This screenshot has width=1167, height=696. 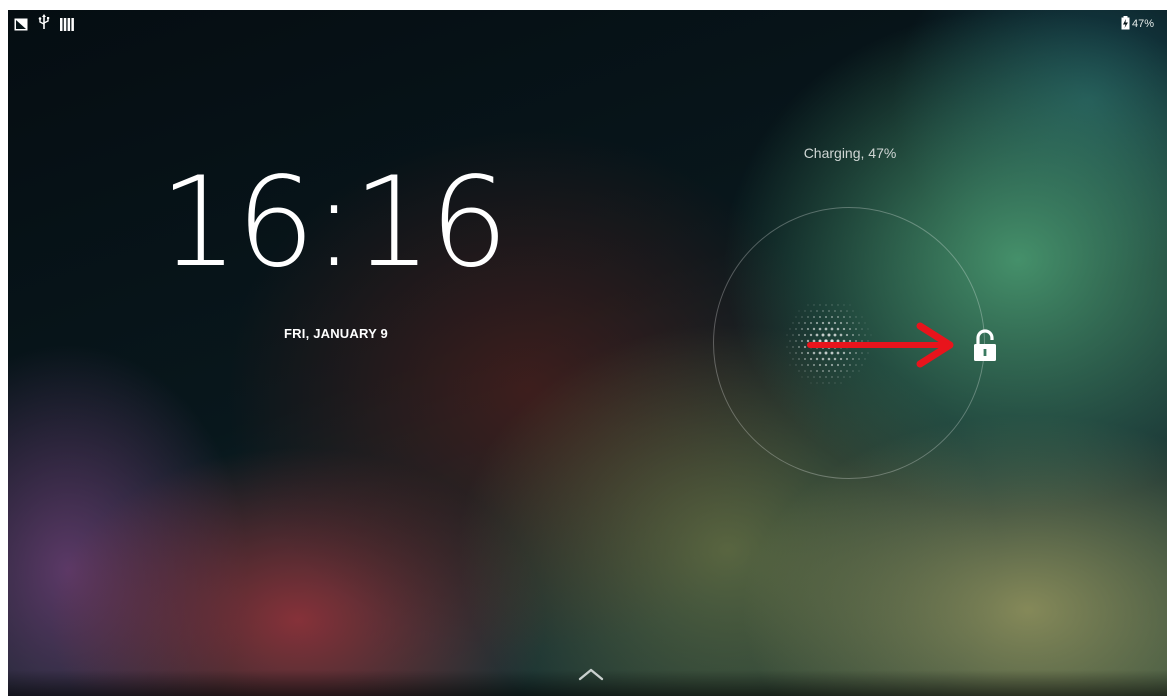 What do you see at coordinates (591, 676) in the screenshot?
I see `chevron-up-icon` at bounding box center [591, 676].